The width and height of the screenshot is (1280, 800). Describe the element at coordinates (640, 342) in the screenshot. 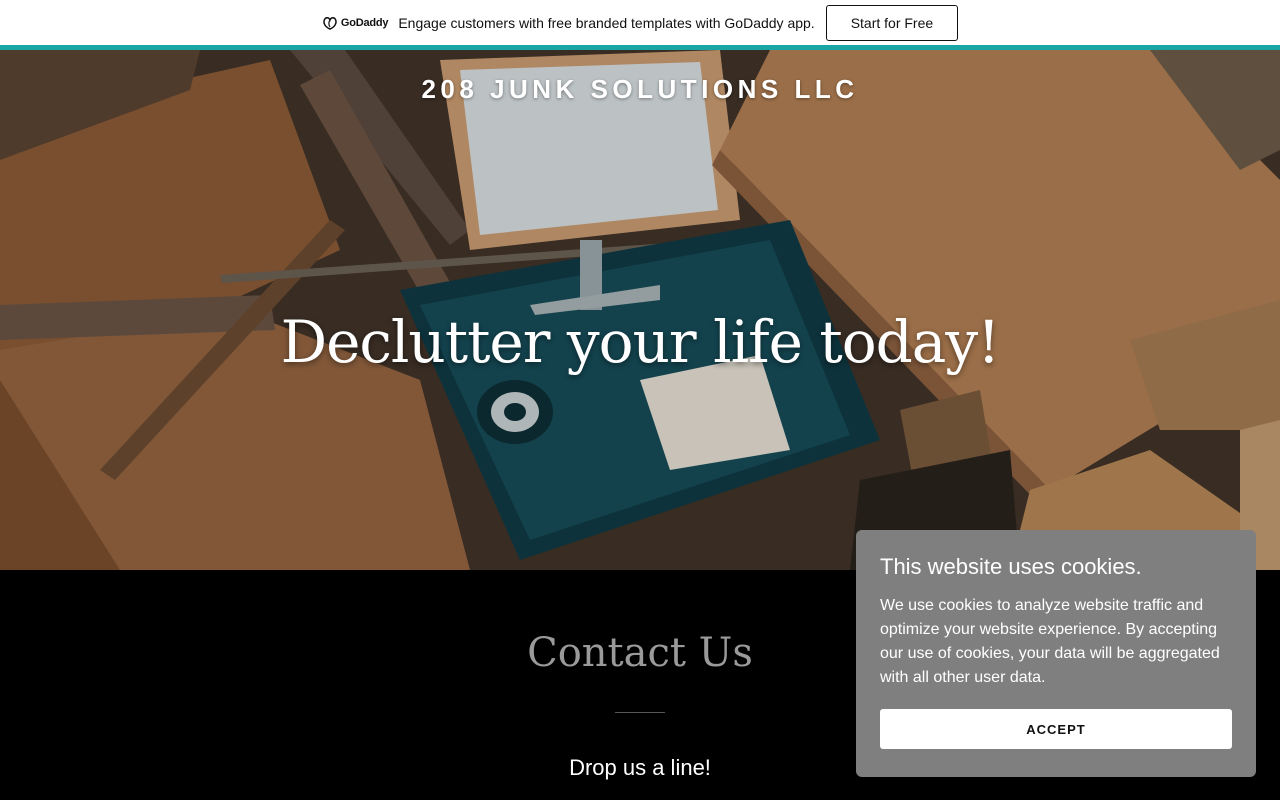

I see `hero-headline: Declutter your life today!` at that location.